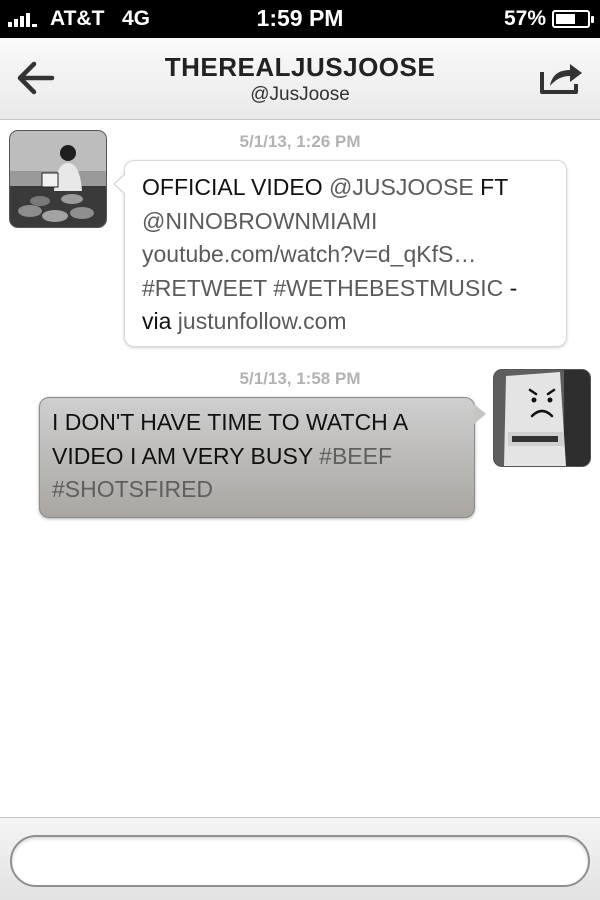 The height and width of the screenshot is (900, 600). What do you see at coordinates (259, 221) in the screenshot?
I see `mention-link: @NINOBROWNMIAMI` at bounding box center [259, 221].